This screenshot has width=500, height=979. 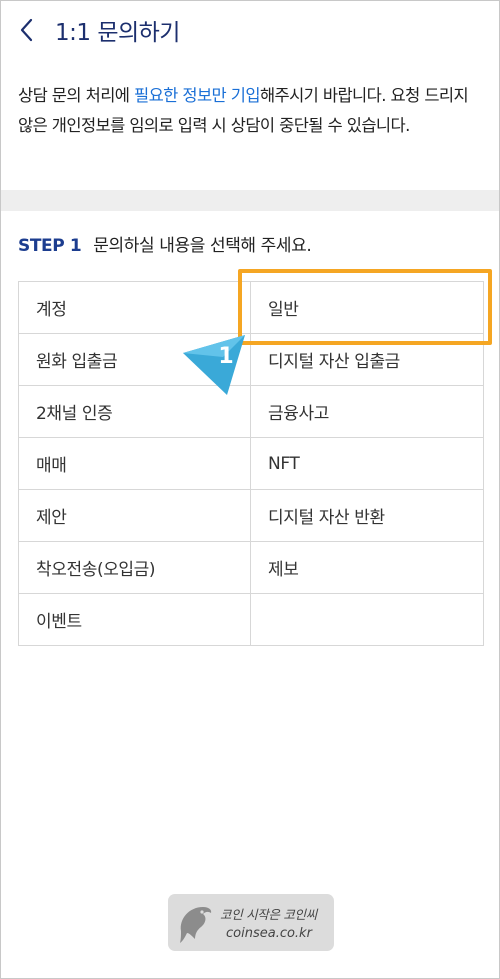 What do you see at coordinates (367, 360) in the screenshot?
I see `category-option: 디지털 자산 입출금` at bounding box center [367, 360].